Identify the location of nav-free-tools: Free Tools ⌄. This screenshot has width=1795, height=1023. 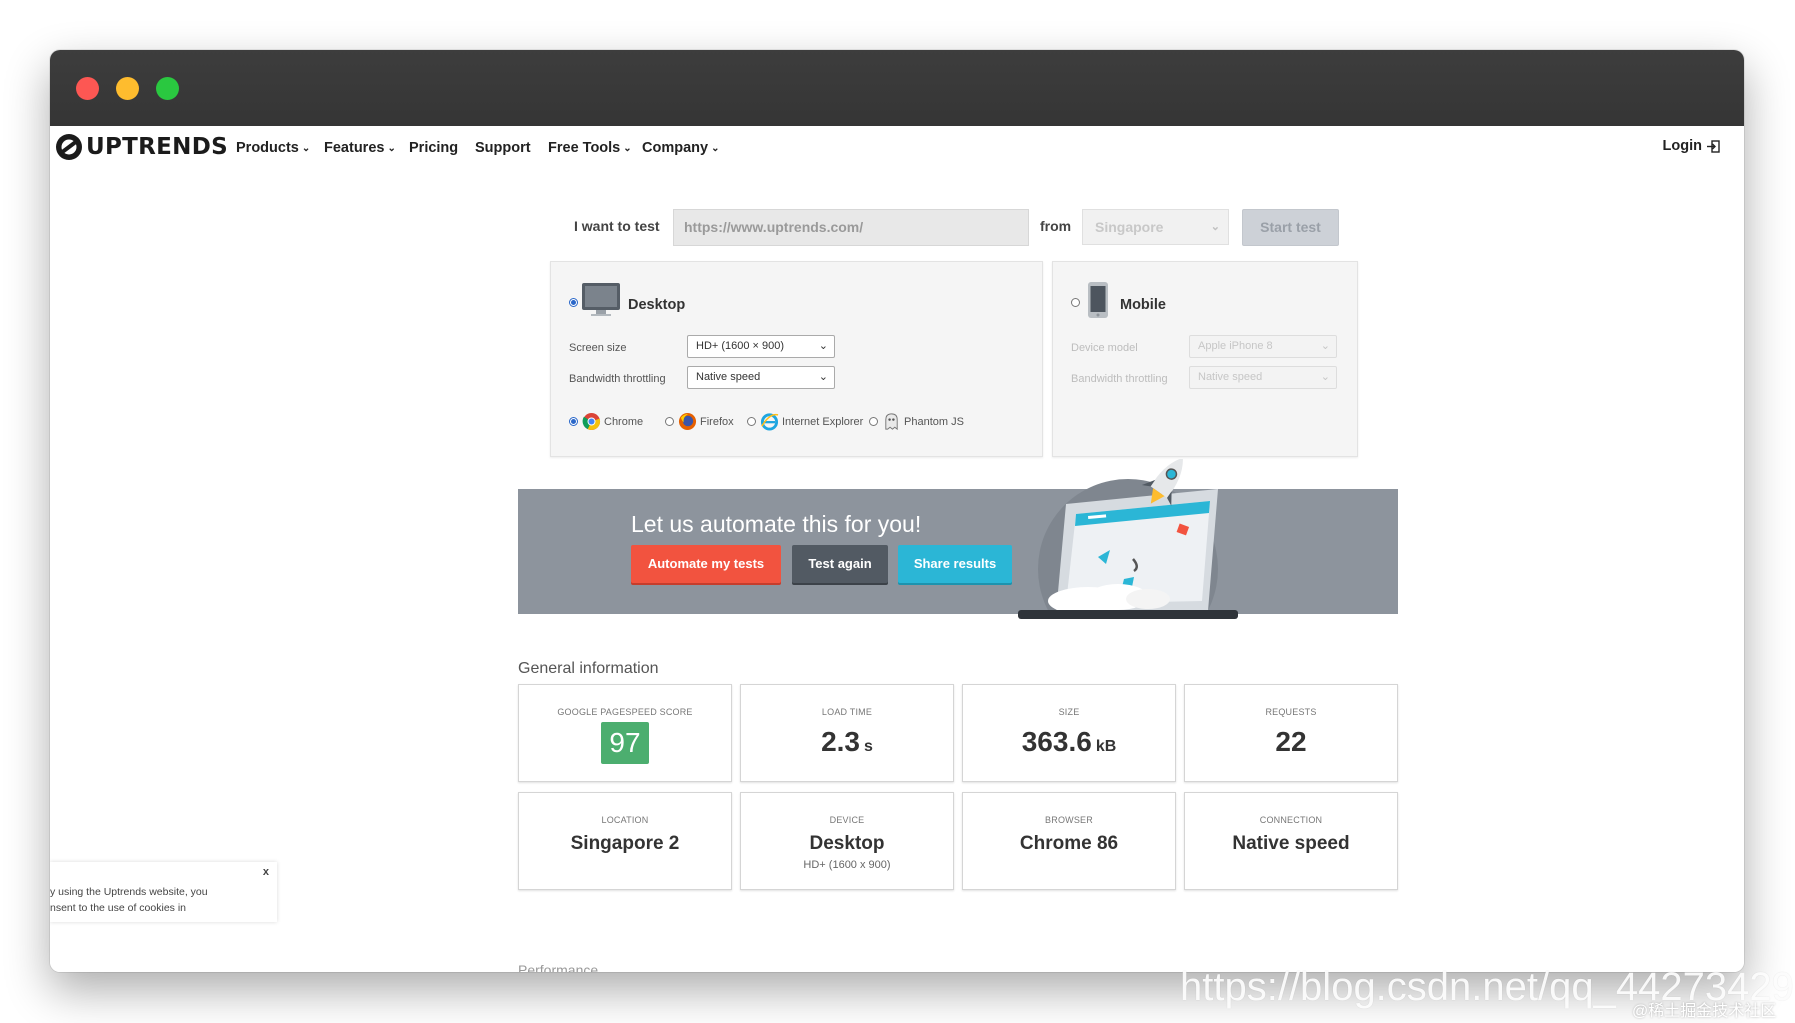
(590, 148).